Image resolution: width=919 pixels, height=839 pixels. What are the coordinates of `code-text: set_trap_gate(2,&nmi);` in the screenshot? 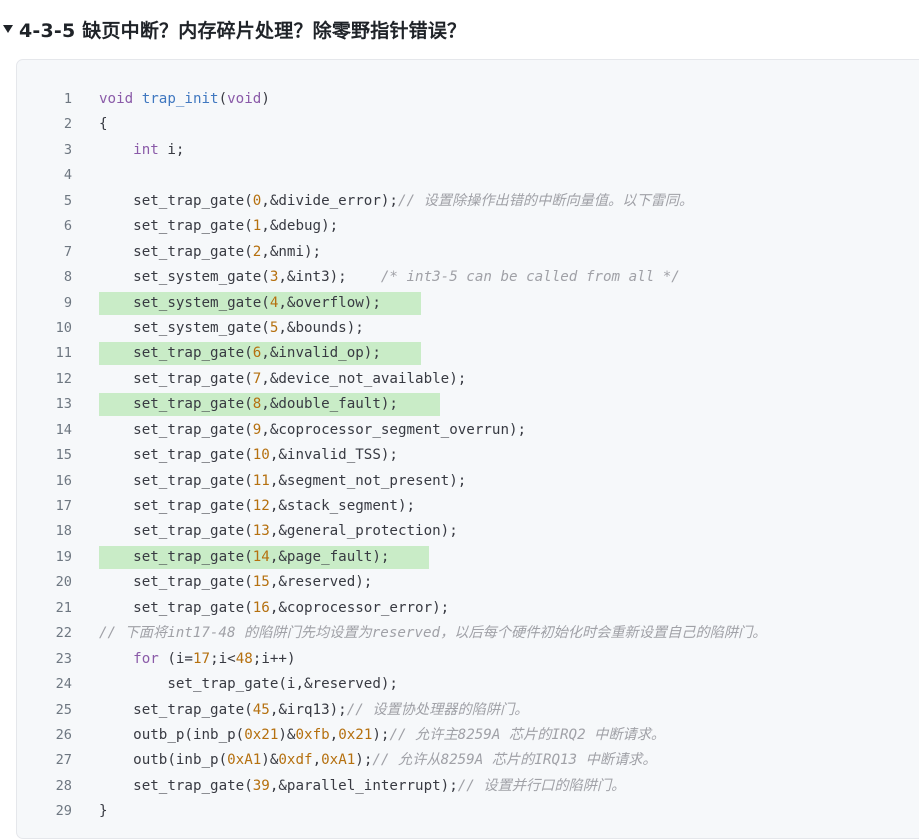 It's located at (210, 251).